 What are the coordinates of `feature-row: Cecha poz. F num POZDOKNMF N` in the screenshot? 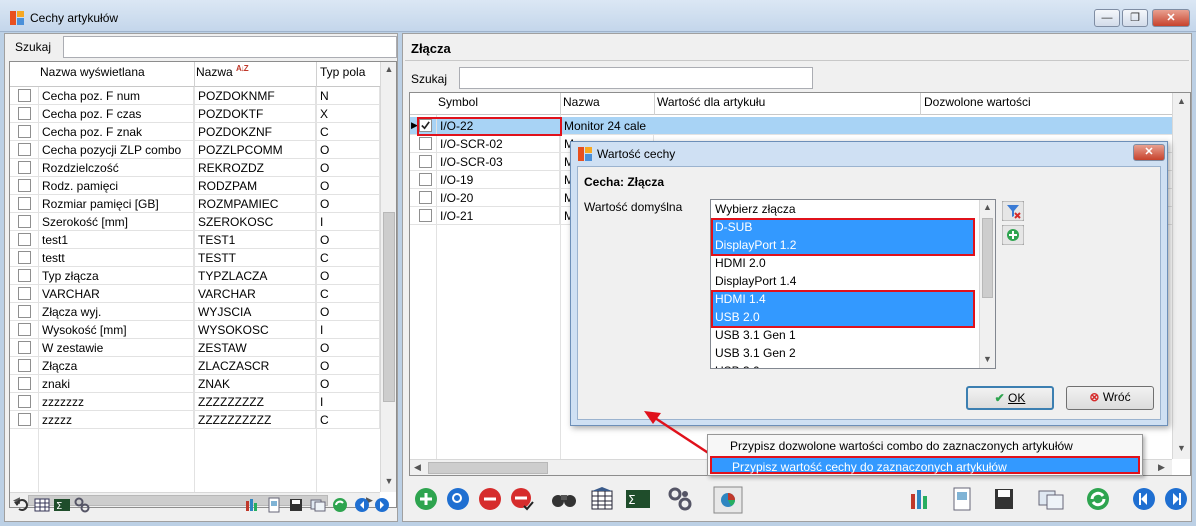 It's located at (195, 96).